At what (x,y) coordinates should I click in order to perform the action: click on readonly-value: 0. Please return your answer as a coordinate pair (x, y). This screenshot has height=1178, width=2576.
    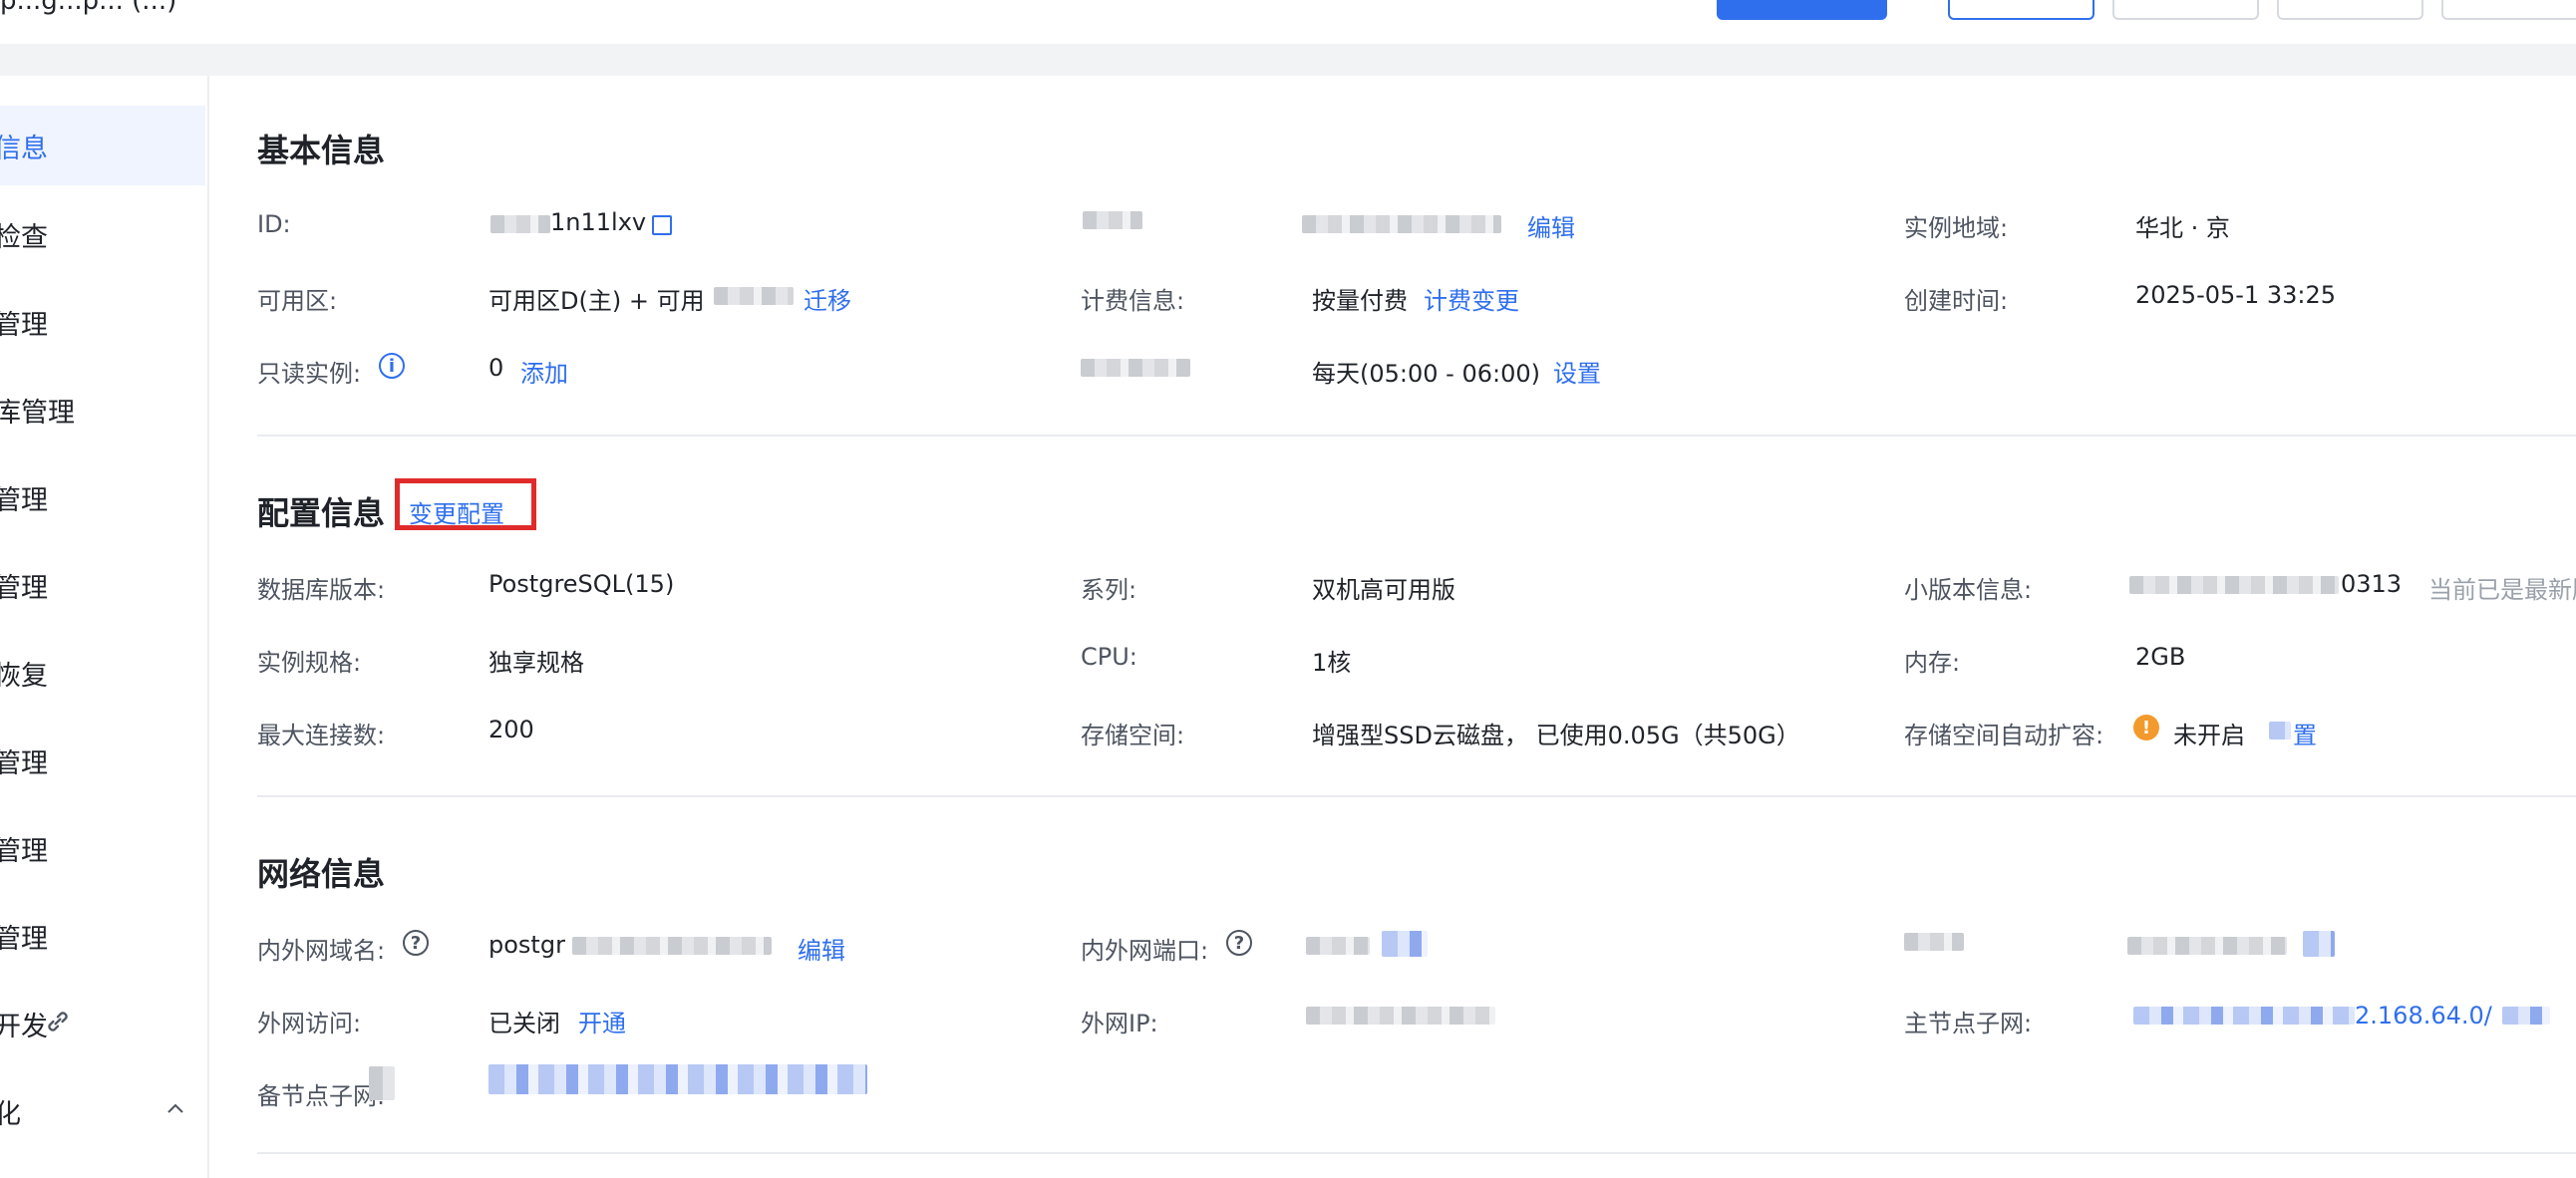
    Looking at the image, I should click on (496, 368).